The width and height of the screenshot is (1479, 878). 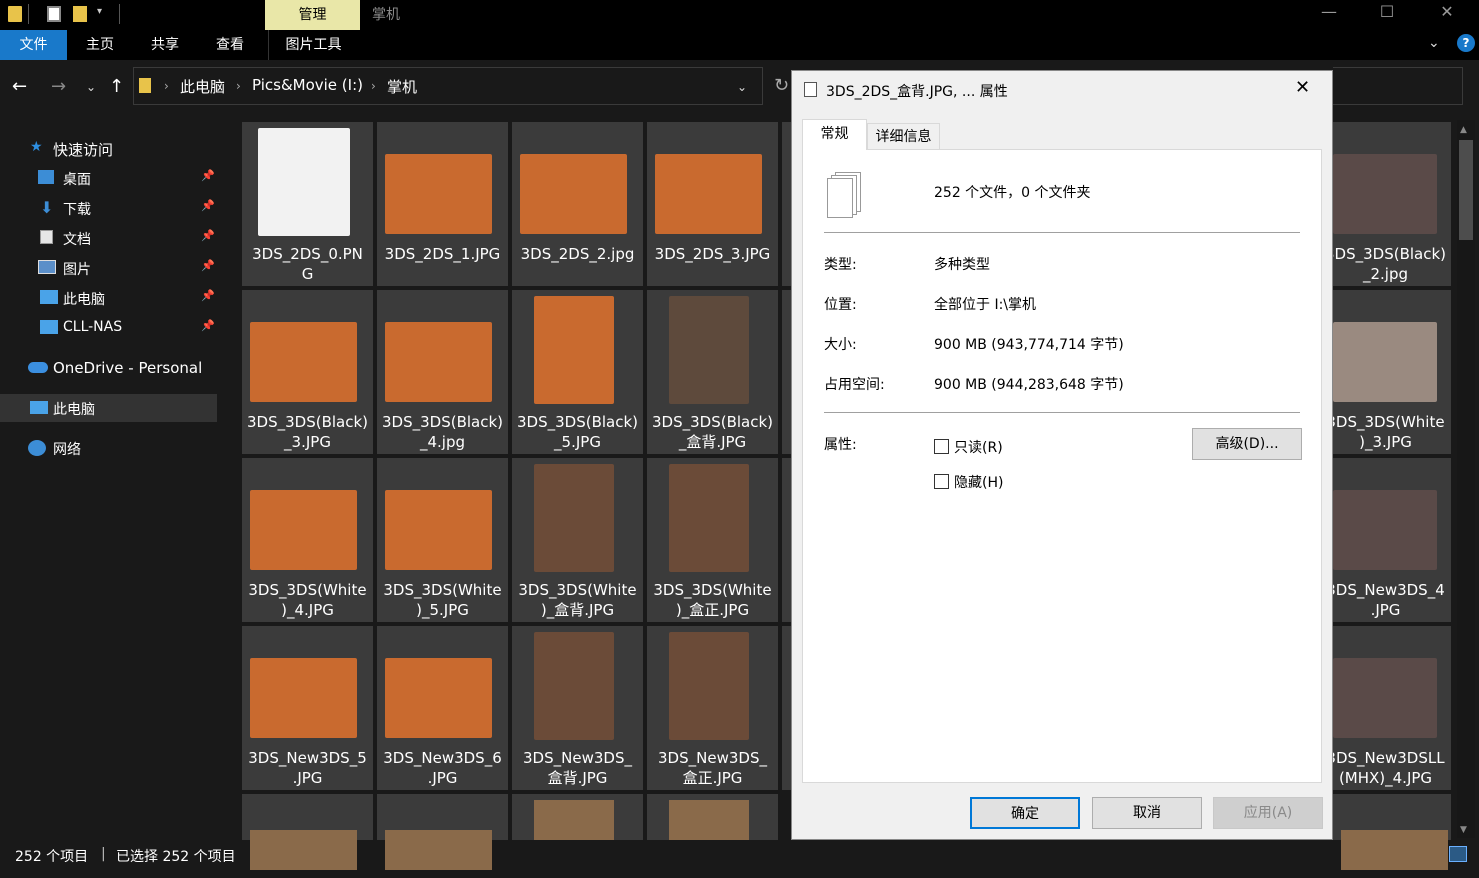 I want to click on file-tile: 3DS_2DS_1.JPG, so click(x=442, y=204).